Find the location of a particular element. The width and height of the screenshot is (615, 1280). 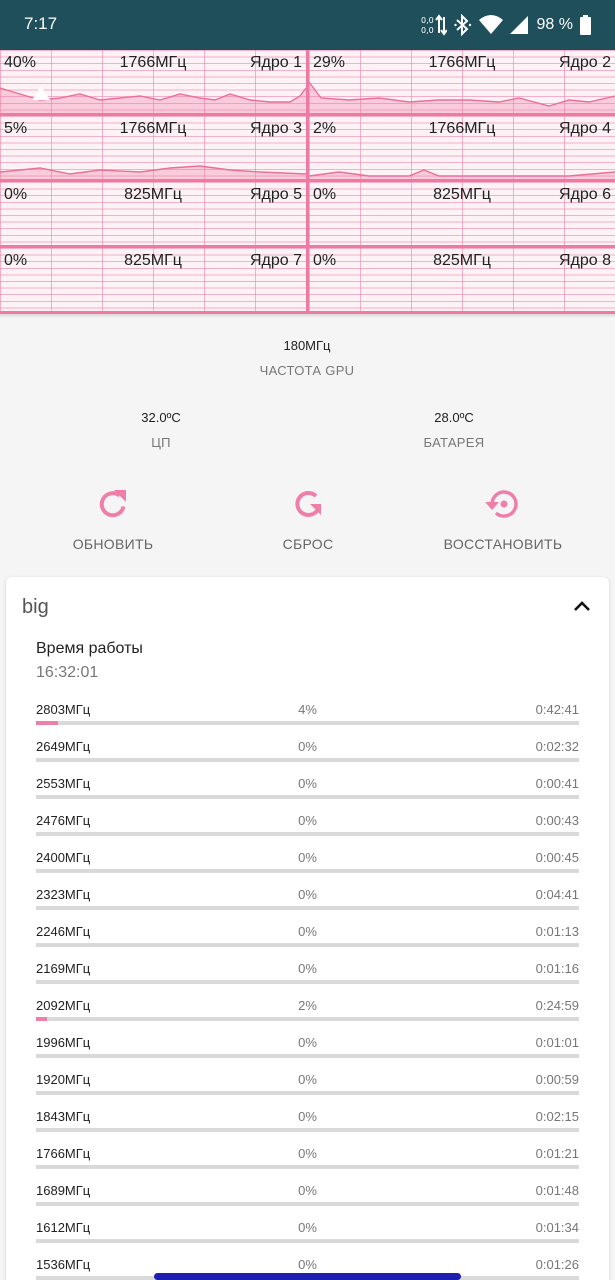

chevron-up-icon is located at coordinates (582, 608).